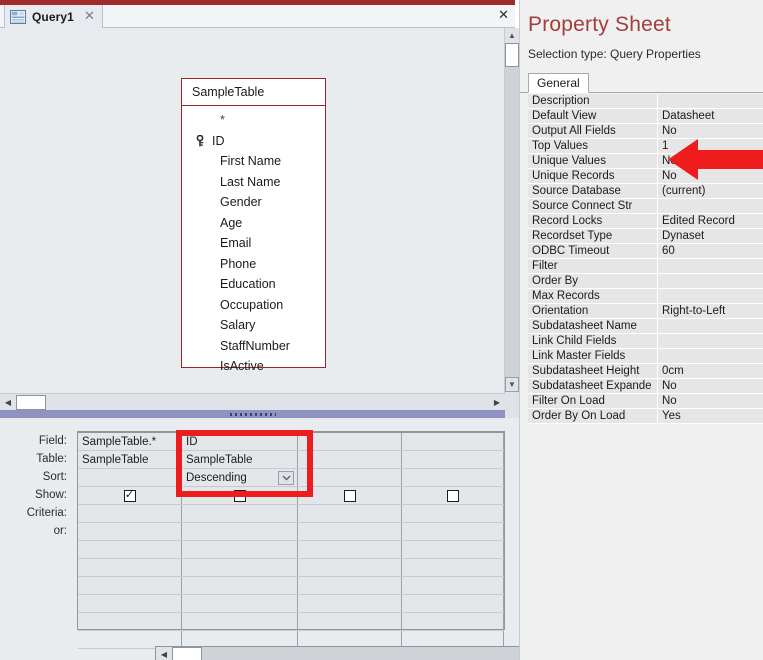 This screenshot has height=660, width=763. Describe the element at coordinates (253, 325) in the screenshot. I see `field-list-item: Salary` at that location.